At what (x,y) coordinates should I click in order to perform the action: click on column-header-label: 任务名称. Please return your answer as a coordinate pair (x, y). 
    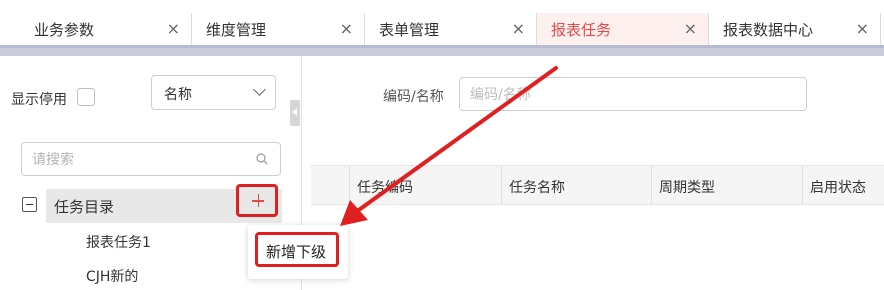
    Looking at the image, I should click on (537, 188).